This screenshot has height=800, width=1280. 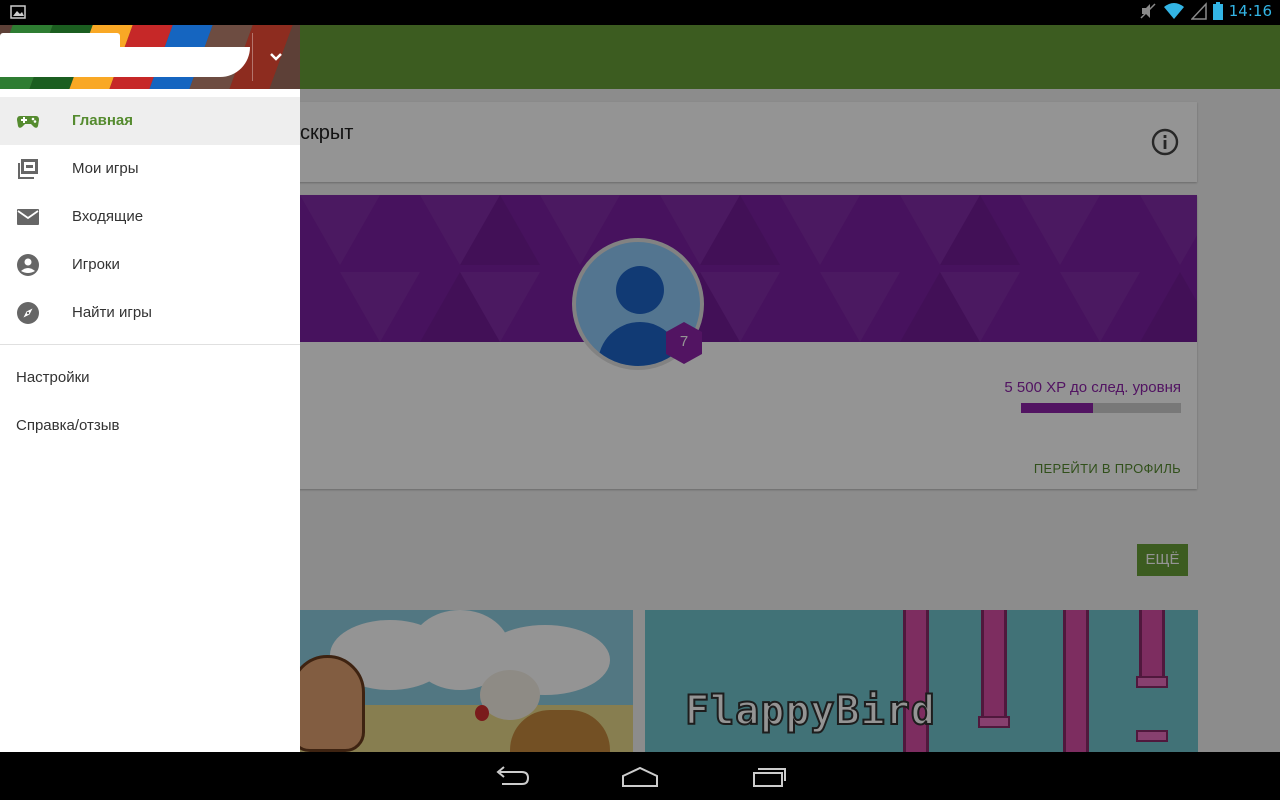 What do you see at coordinates (28, 122) in the screenshot?
I see `gamepad-icon` at bounding box center [28, 122].